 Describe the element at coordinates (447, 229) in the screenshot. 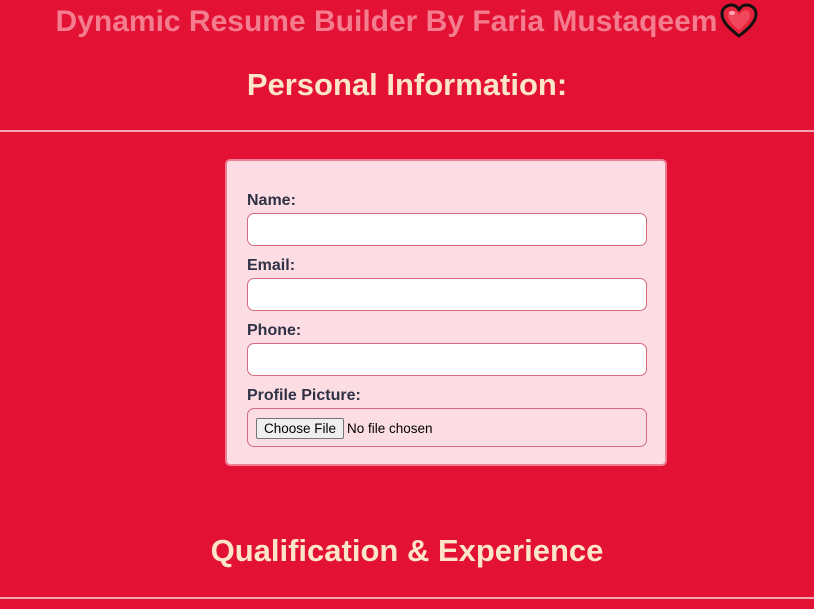

I see `name-field` at that location.